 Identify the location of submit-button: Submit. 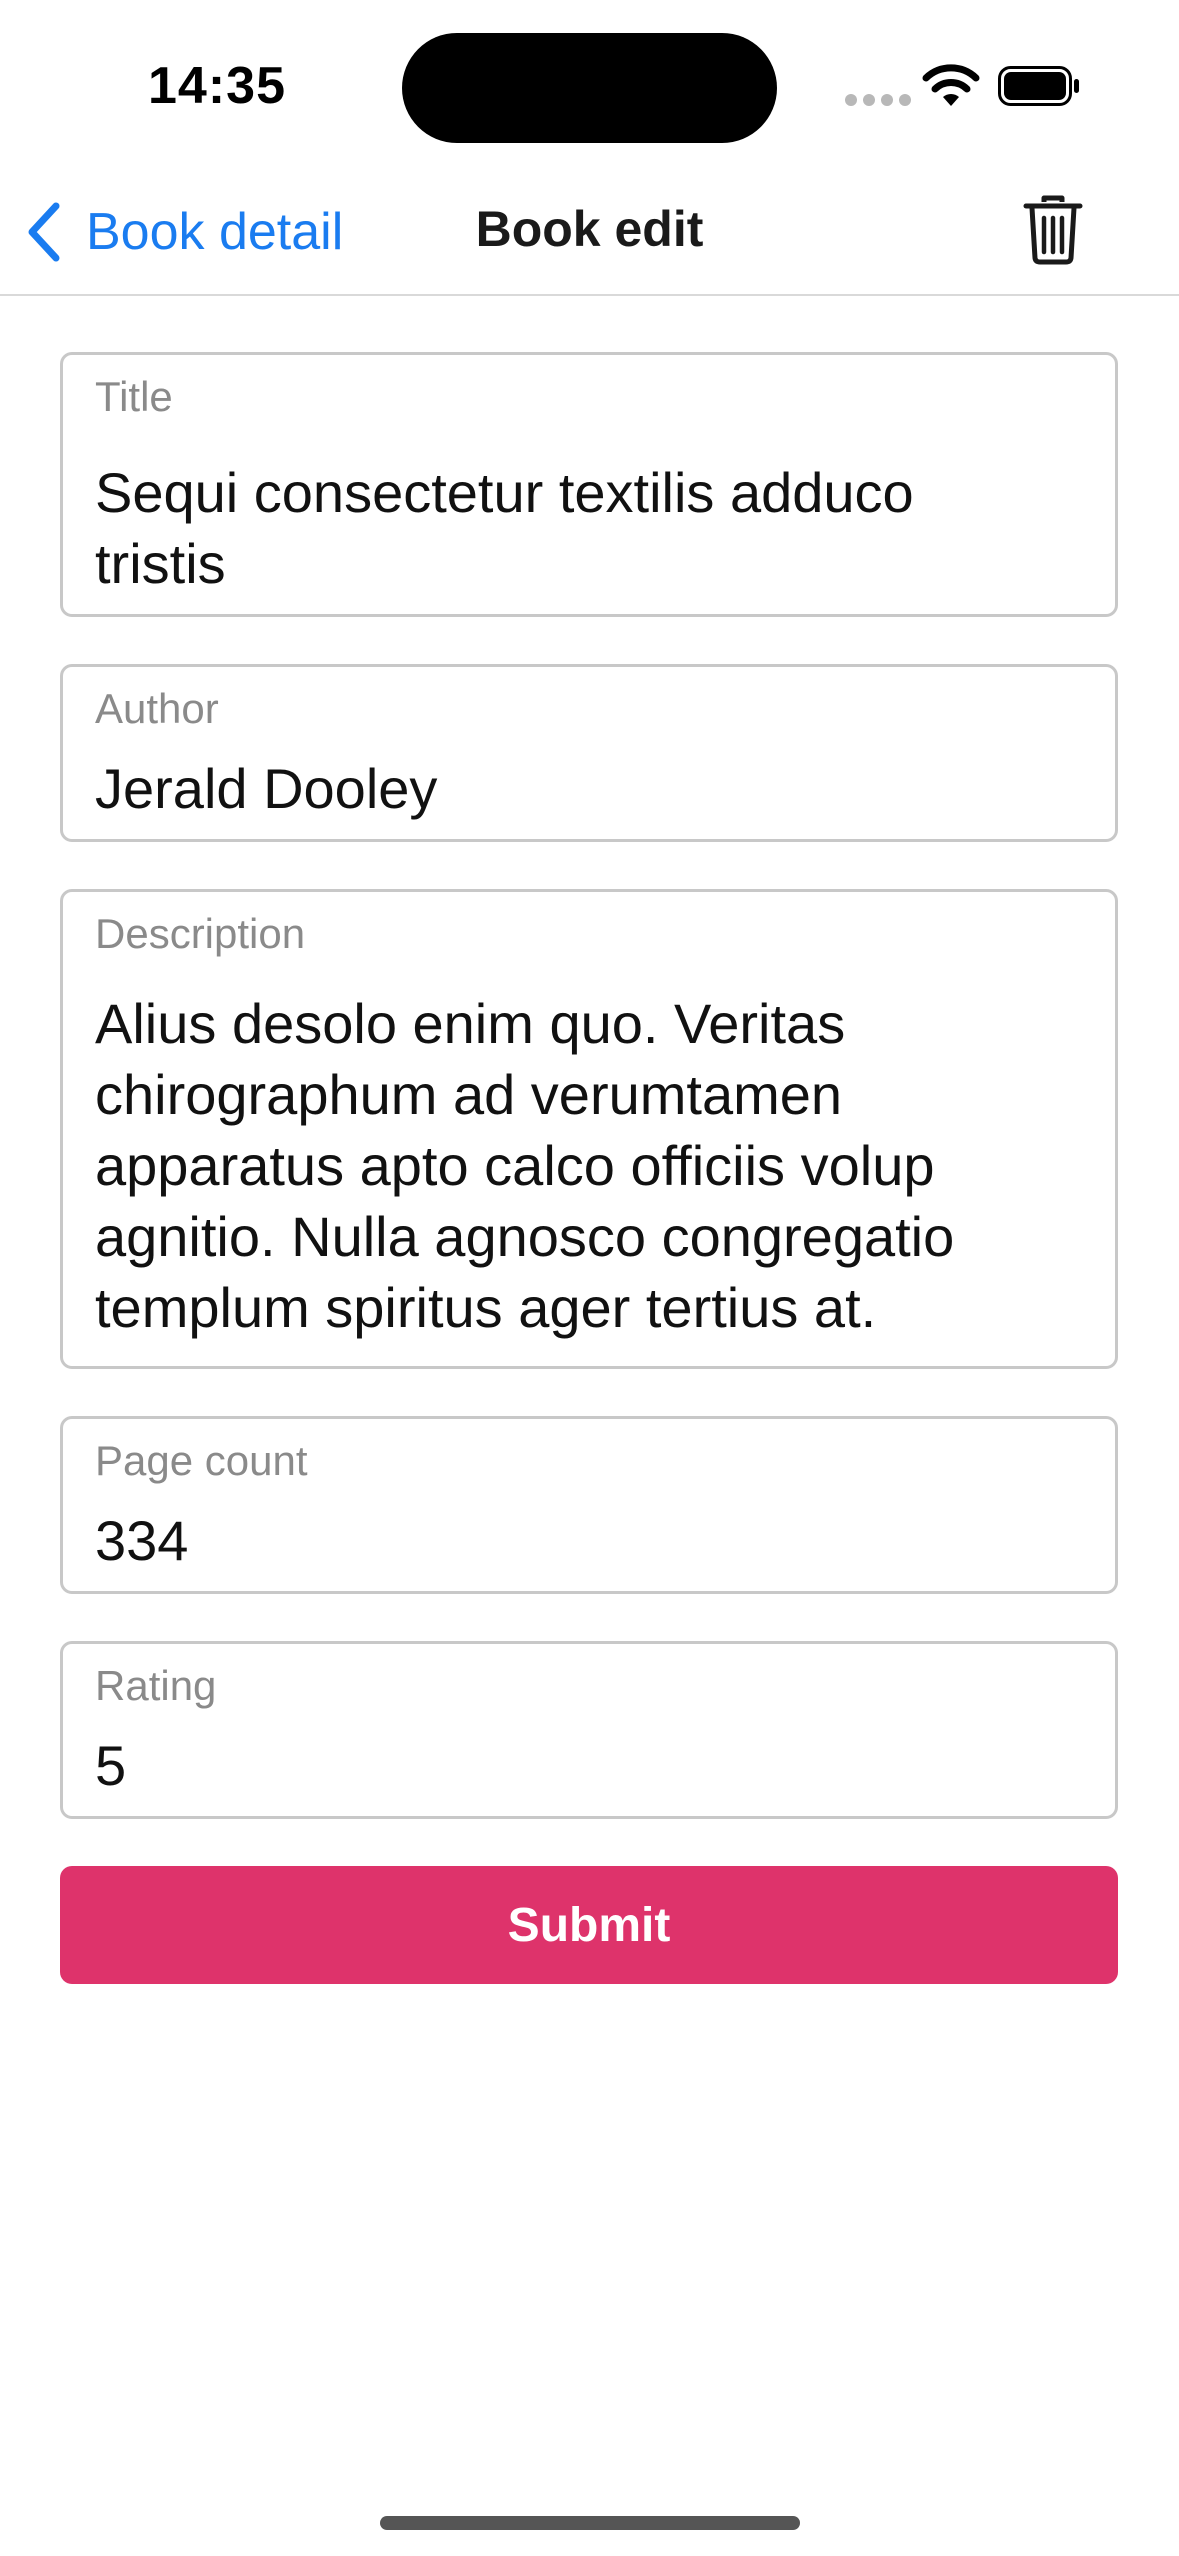
(589, 1925).